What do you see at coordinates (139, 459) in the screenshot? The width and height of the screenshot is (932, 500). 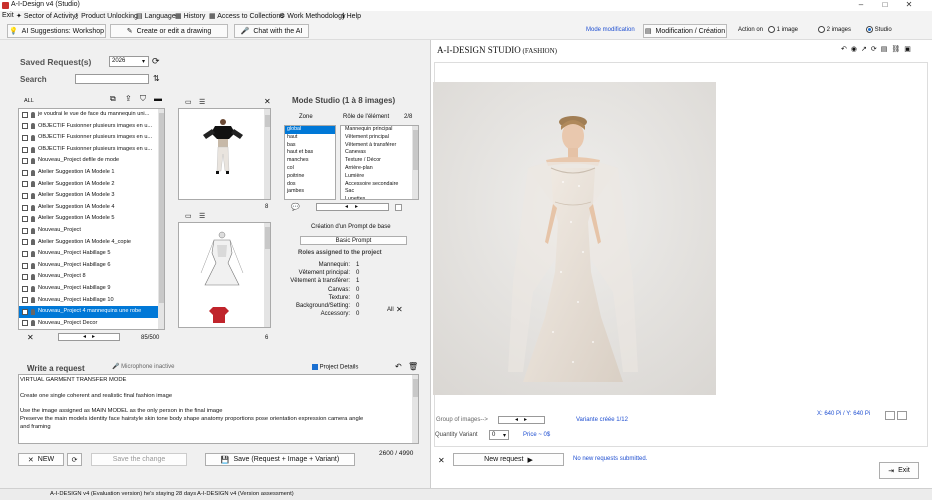 I see `save-change-button: Save the change` at bounding box center [139, 459].